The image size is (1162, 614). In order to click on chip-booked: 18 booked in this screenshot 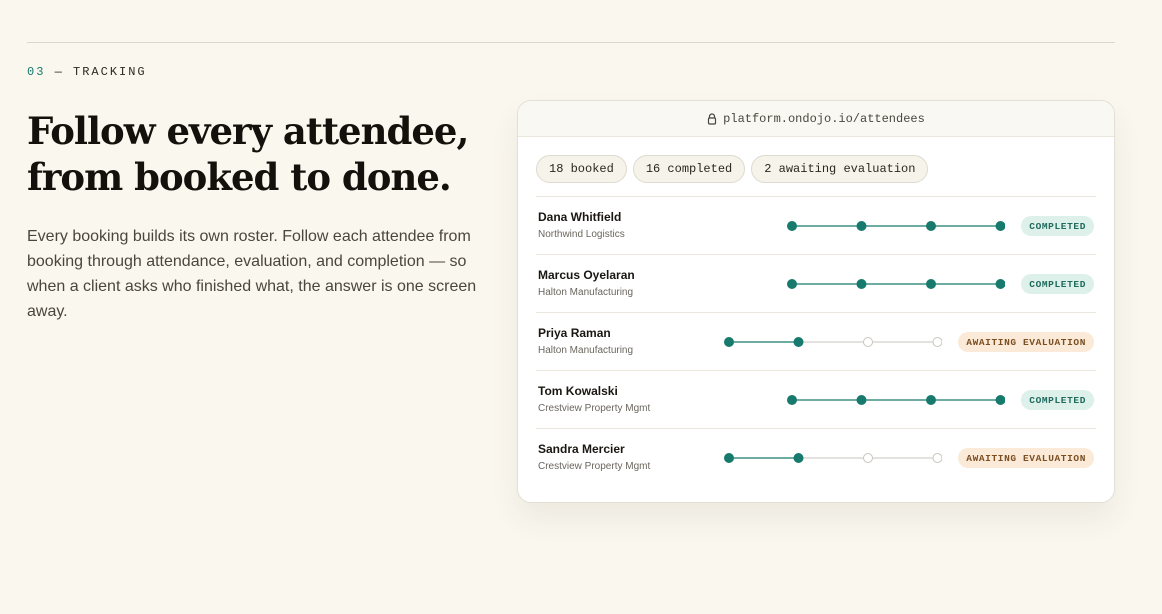, I will do `click(581, 169)`.